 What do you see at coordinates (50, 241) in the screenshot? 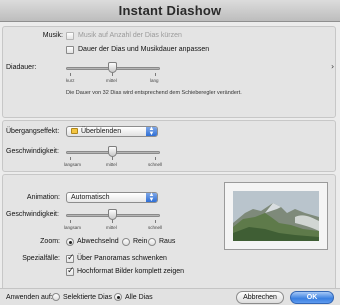
I see `zoom-label: Zoom:` at bounding box center [50, 241].